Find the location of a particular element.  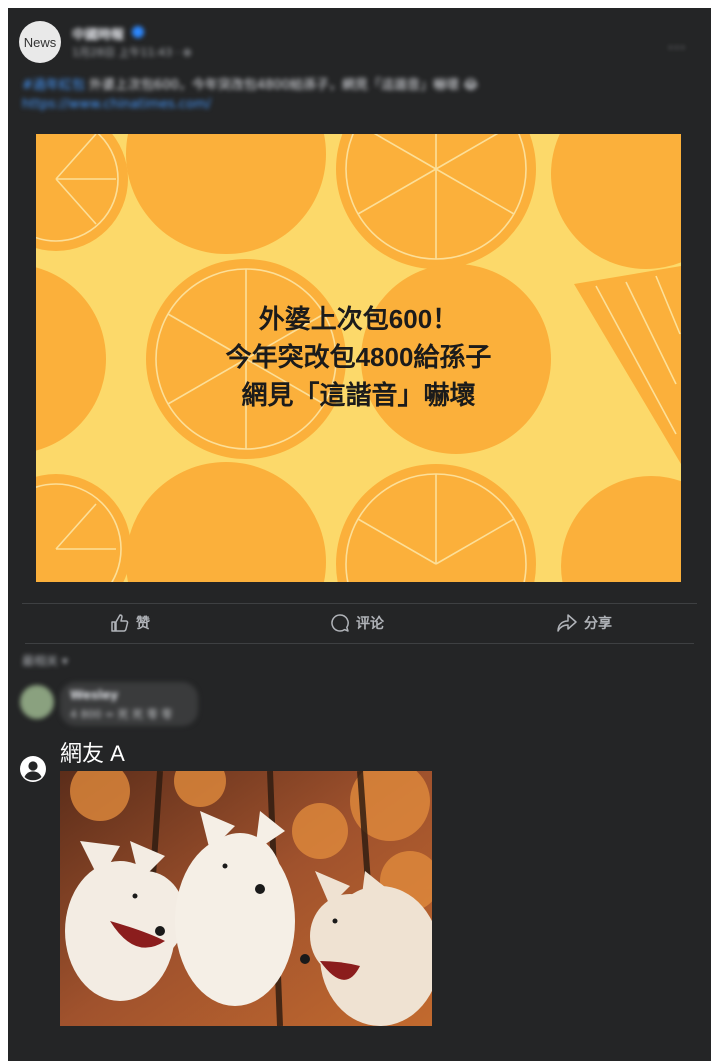

comment-author: Wesley is located at coordinates (94, 695).